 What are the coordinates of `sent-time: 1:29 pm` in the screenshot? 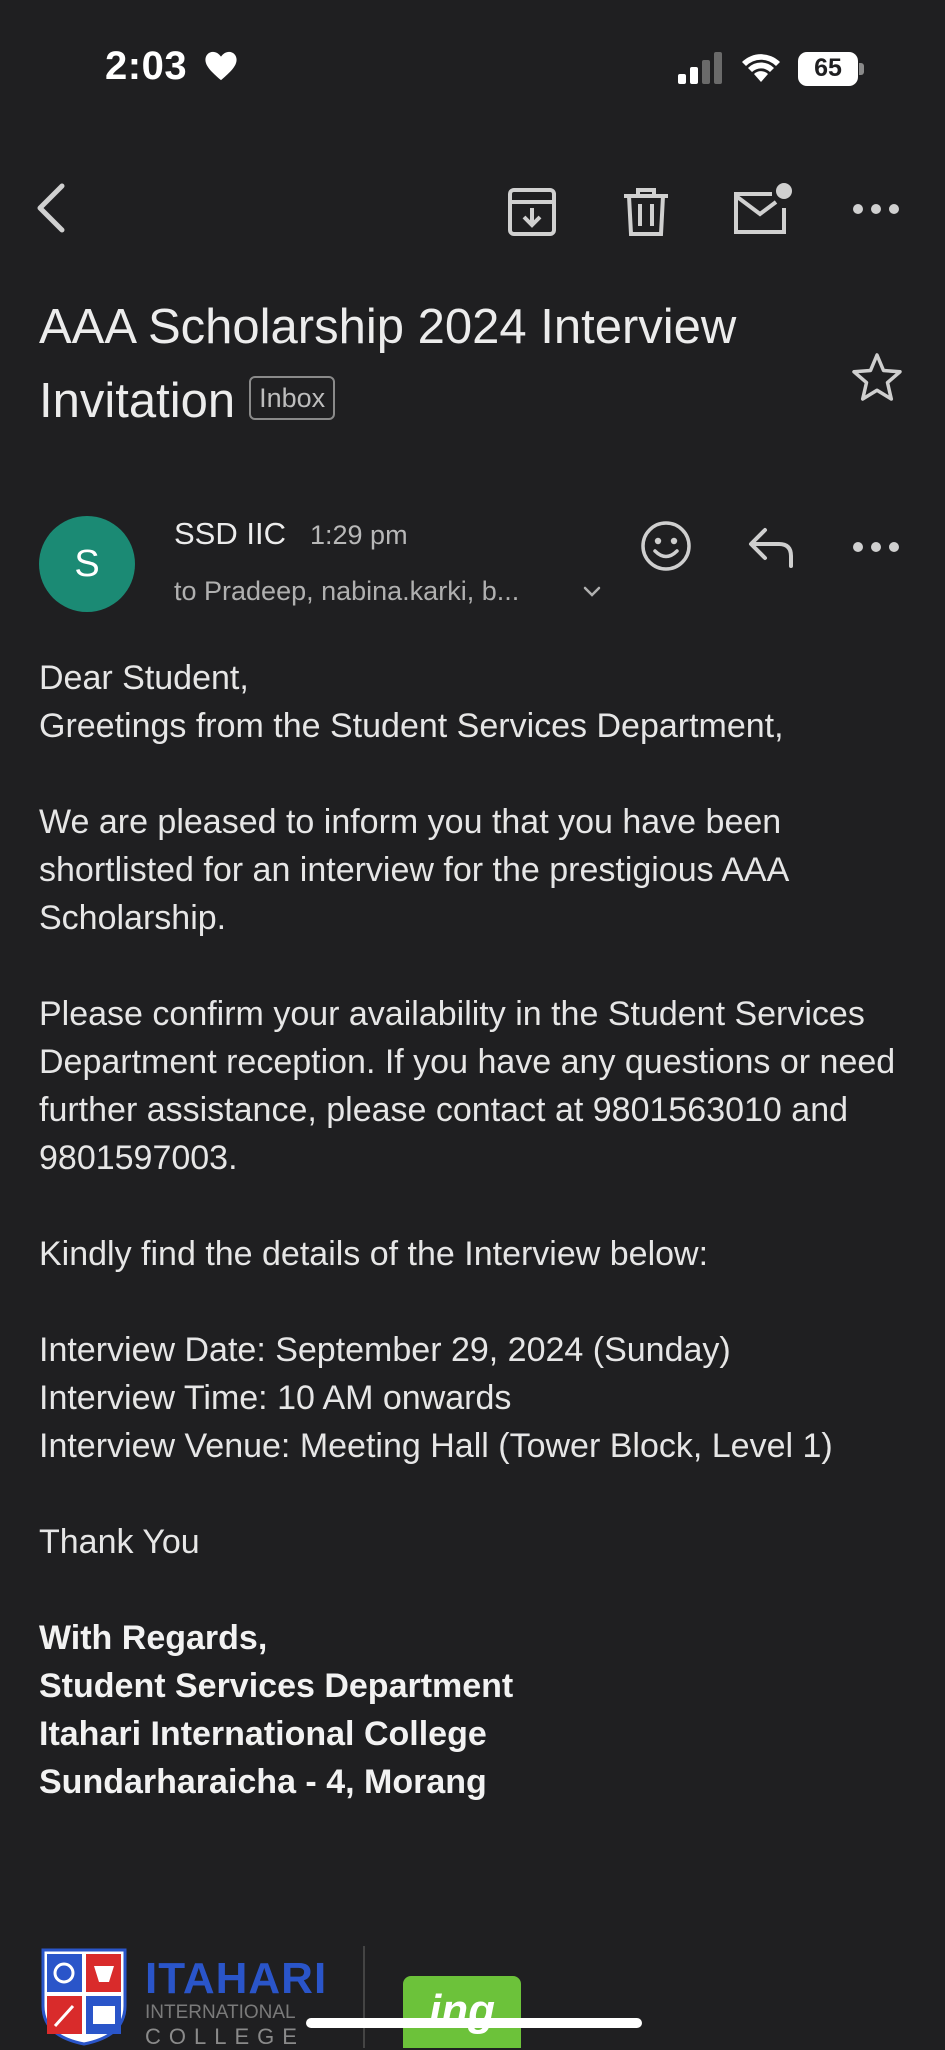 It's located at (359, 535).